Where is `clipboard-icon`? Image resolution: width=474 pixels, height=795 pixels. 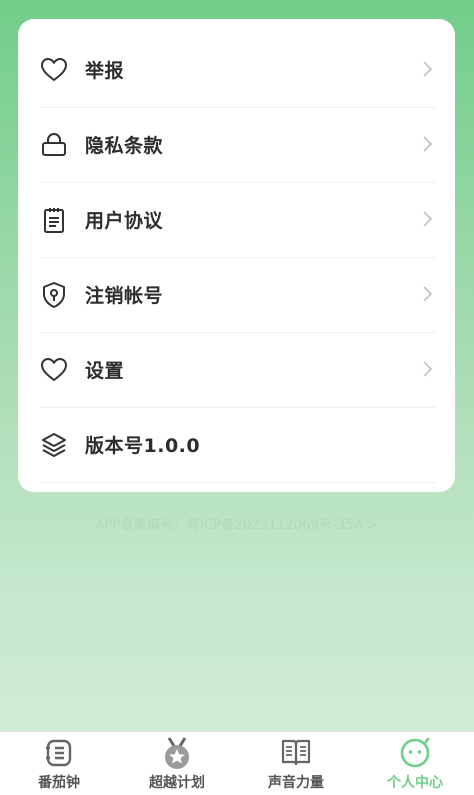
clipboard-icon is located at coordinates (54, 220).